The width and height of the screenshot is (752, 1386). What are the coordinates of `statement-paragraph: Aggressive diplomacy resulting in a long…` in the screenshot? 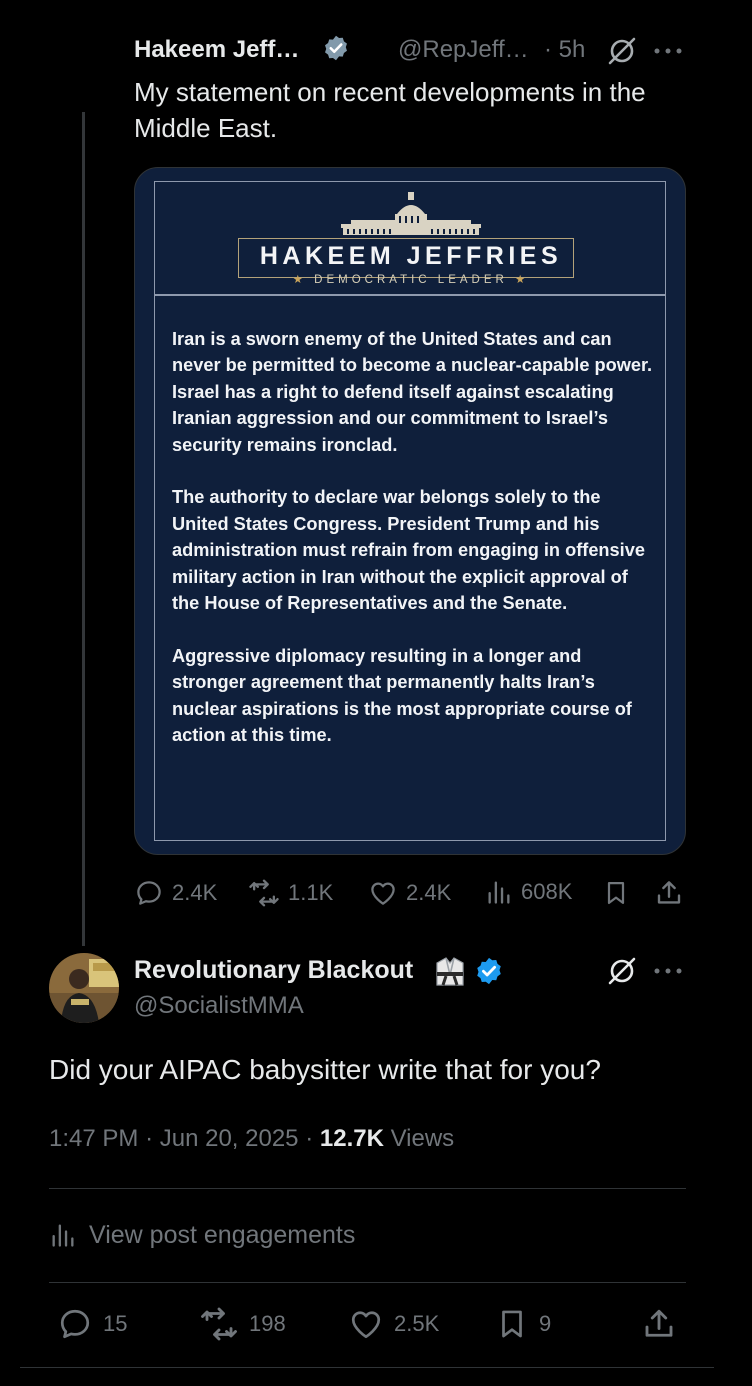 It's located at (402, 695).